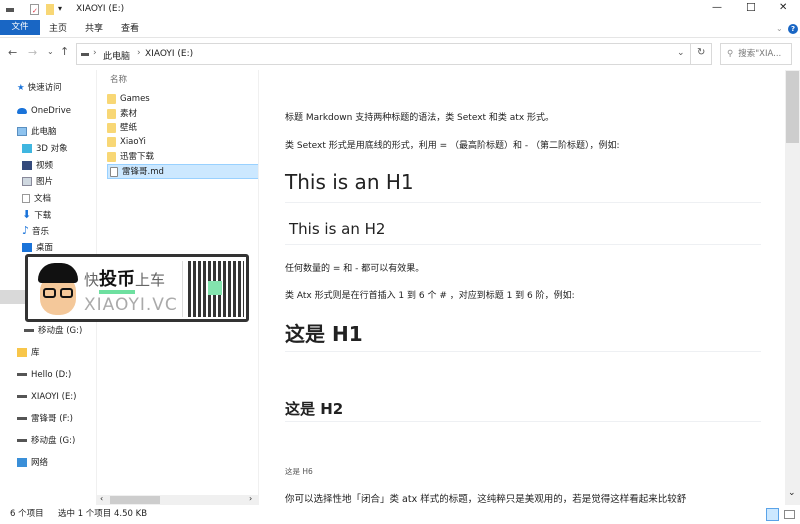 Image resolution: width=800 pixels, height=524 pixels. What do you see at coordinates (36, 199) in the screenshot?
I see `nav-documents: 文档` at bounding box center [36, 199].